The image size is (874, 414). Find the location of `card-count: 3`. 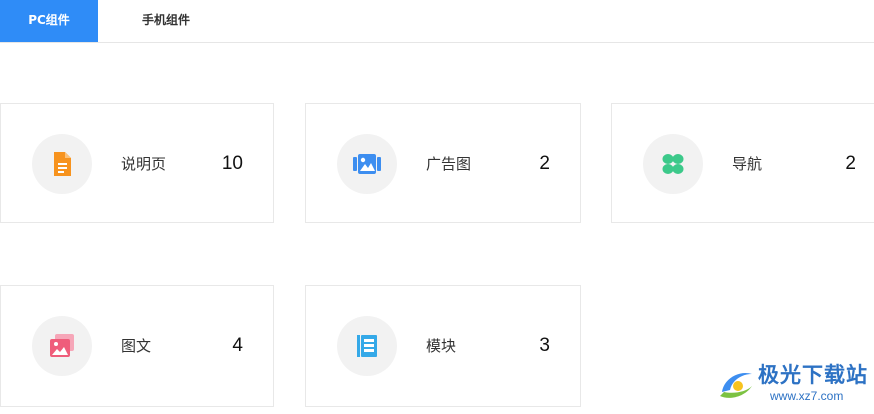

card-count: 3 is located at coordinates (544, 345).